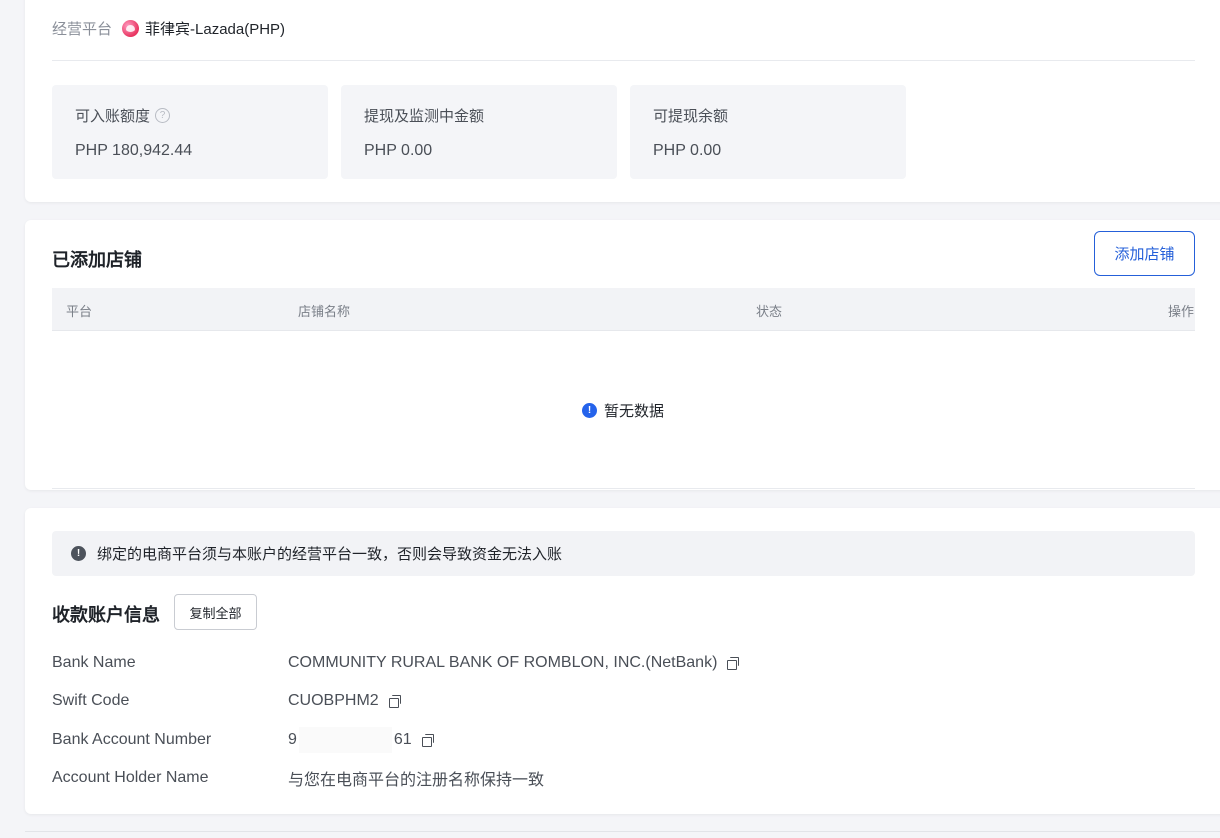 The width and height of the screenshot is (1220, 838). I want to click on empty-state: ! 暂无数据, so click(623, 410).